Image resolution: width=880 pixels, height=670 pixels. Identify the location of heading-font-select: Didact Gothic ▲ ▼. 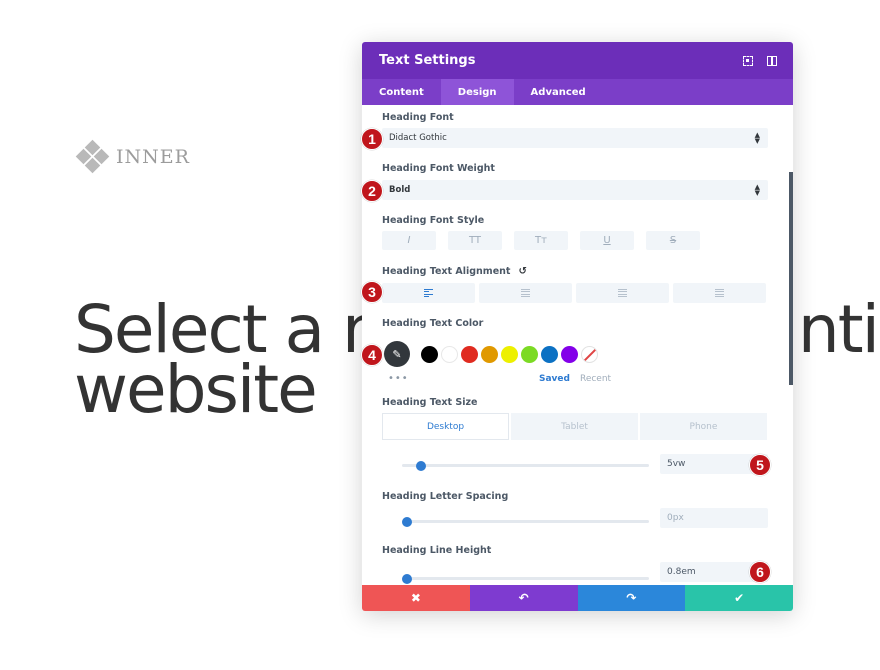
(575, 138).